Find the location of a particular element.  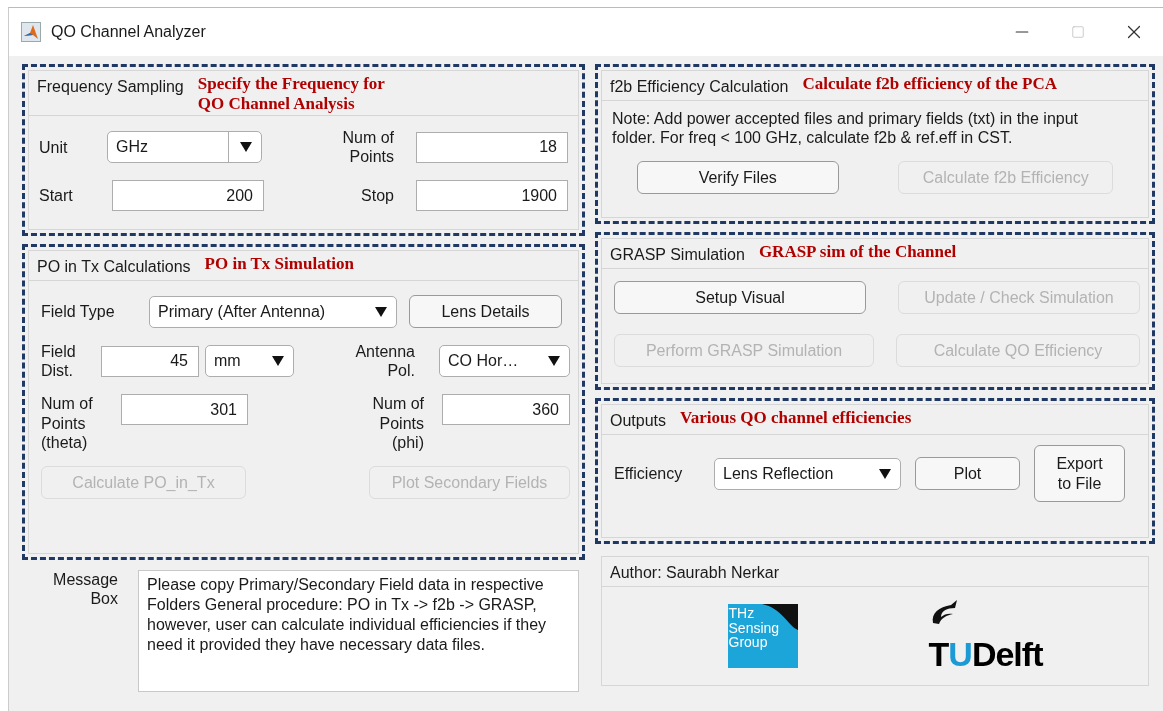

annotation-note: GRASP sim of the Channel is located at coordinates (857, 252).